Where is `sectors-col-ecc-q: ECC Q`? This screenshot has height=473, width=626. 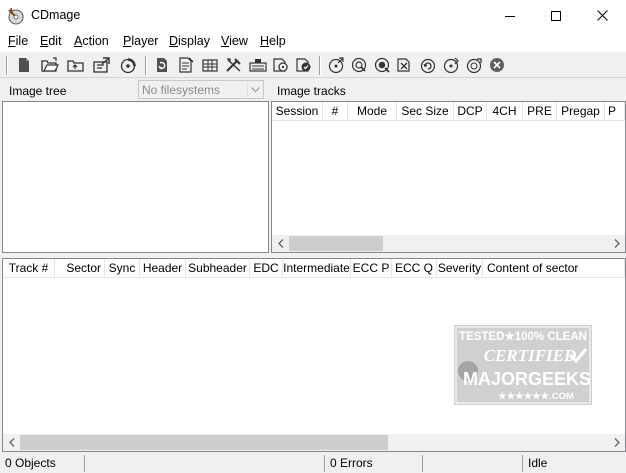 sectors-col-ecc-q: ECC Q is located at coordinates (414, 268).